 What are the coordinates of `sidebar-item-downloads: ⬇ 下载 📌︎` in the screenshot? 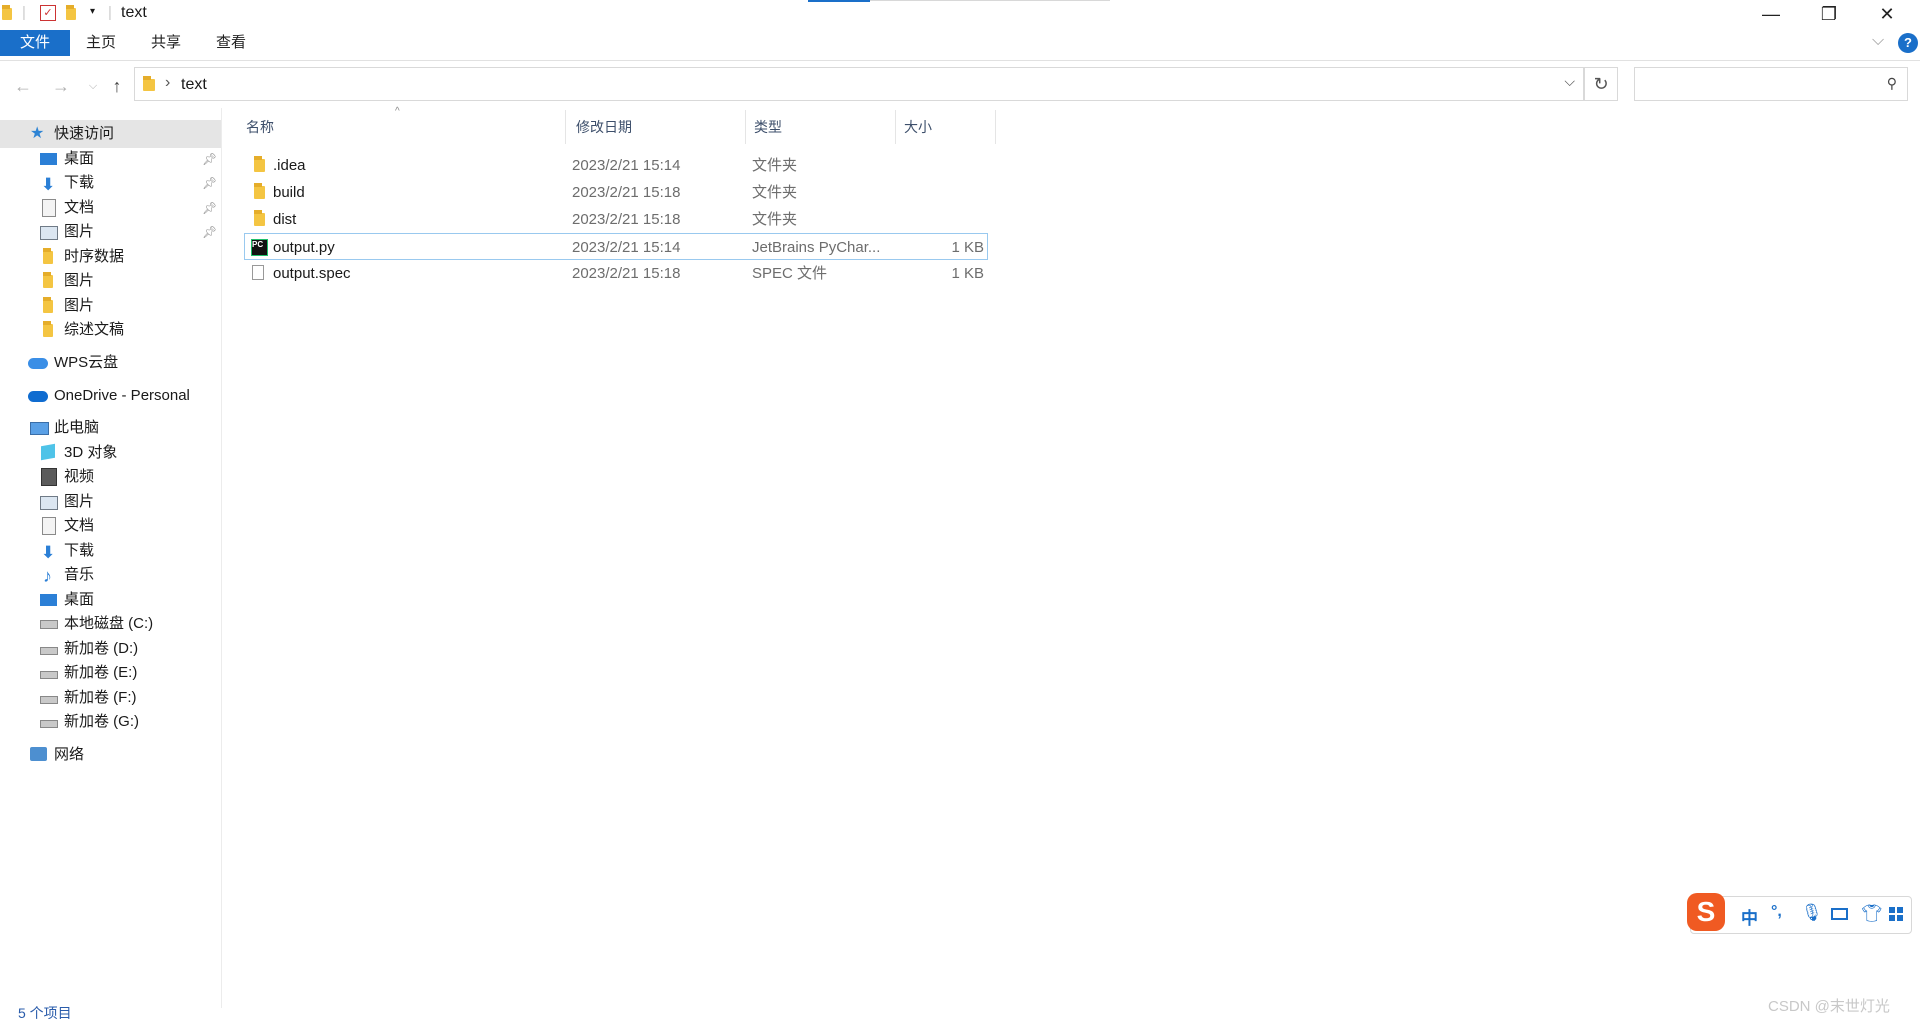 It's located at (110, 183).